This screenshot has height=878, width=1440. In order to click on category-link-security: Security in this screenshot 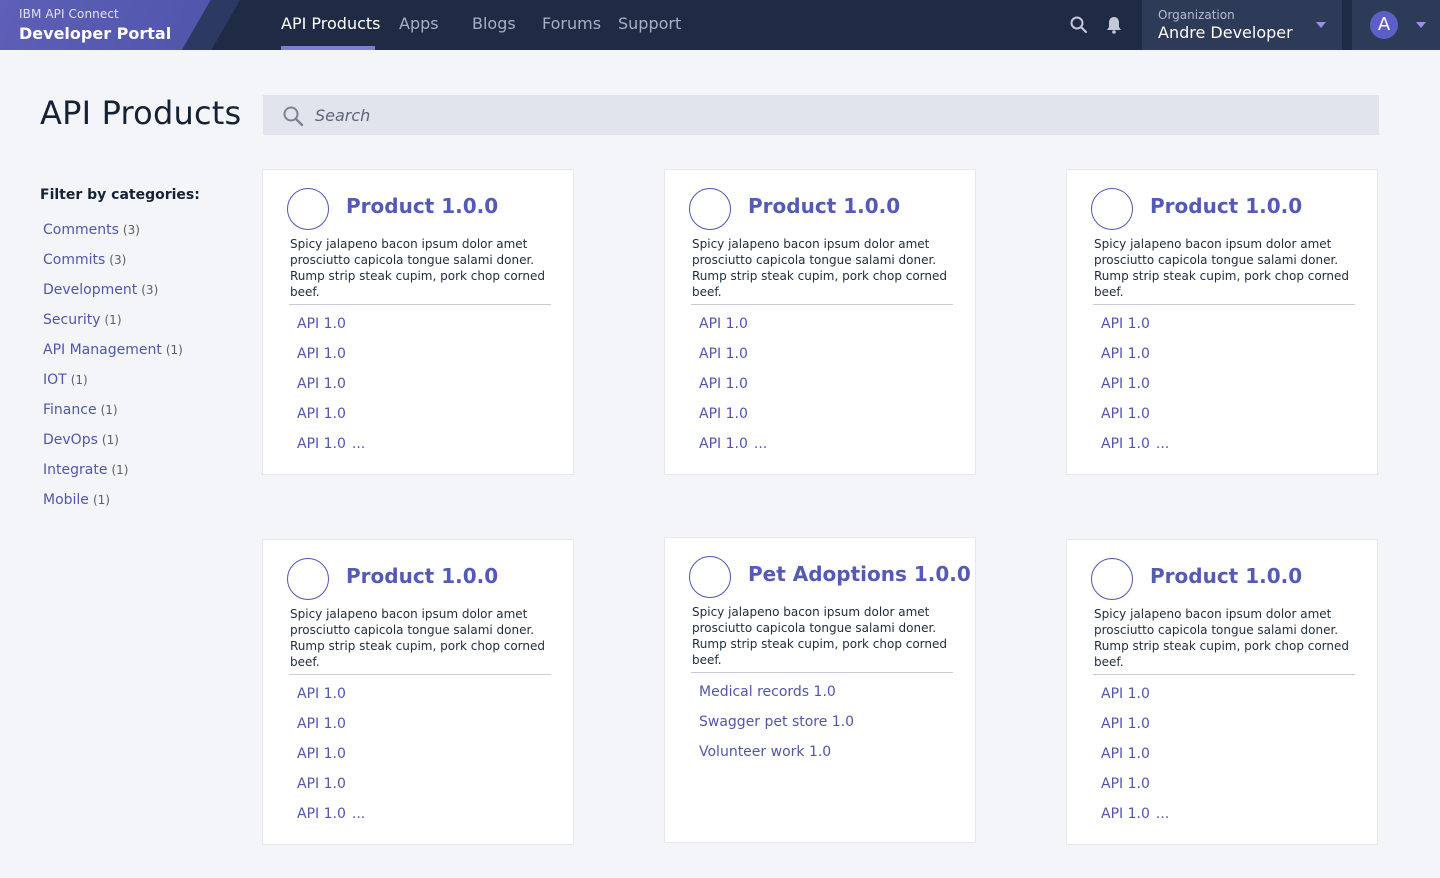, I will do `click(72, 320)`.